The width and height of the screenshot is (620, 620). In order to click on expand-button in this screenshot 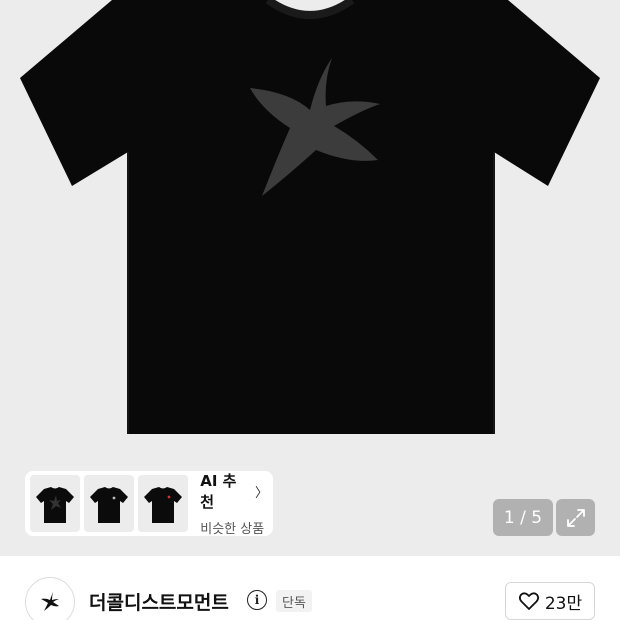, I will do `click(575, 517)`.